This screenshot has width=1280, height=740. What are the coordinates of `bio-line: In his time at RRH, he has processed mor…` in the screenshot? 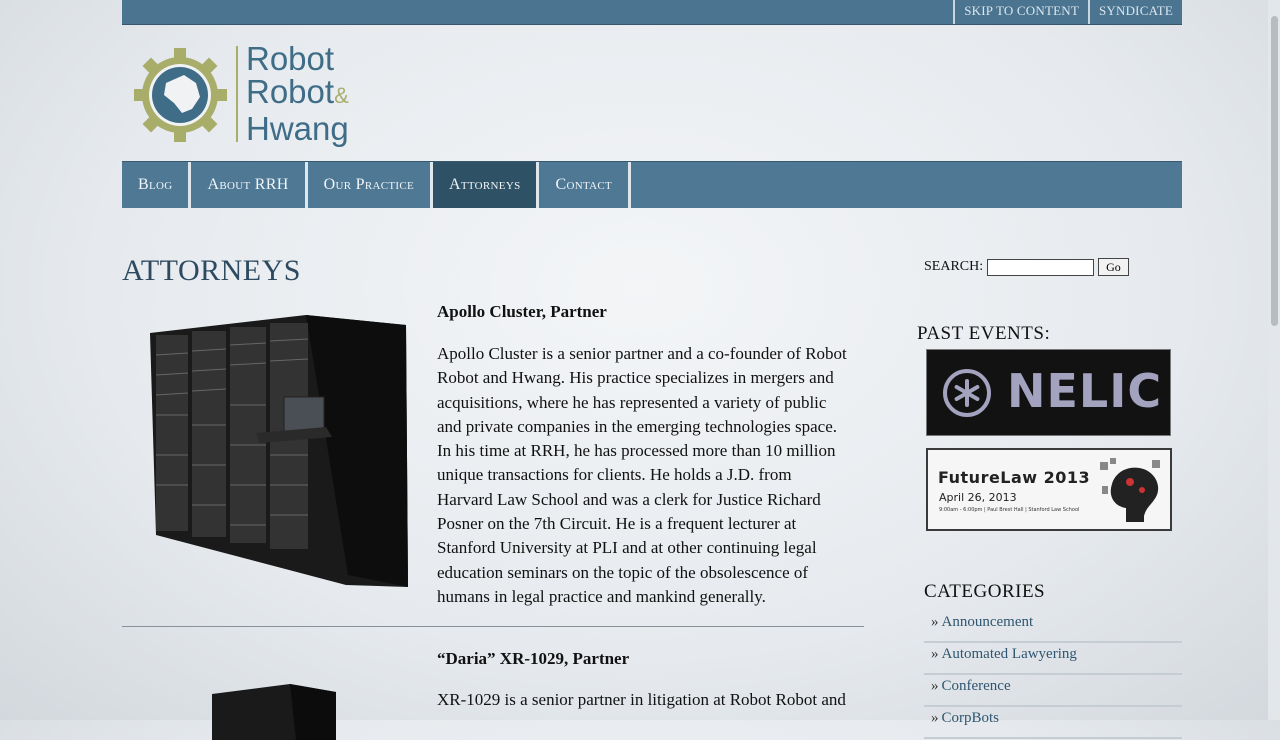 It's located at (636, 451).